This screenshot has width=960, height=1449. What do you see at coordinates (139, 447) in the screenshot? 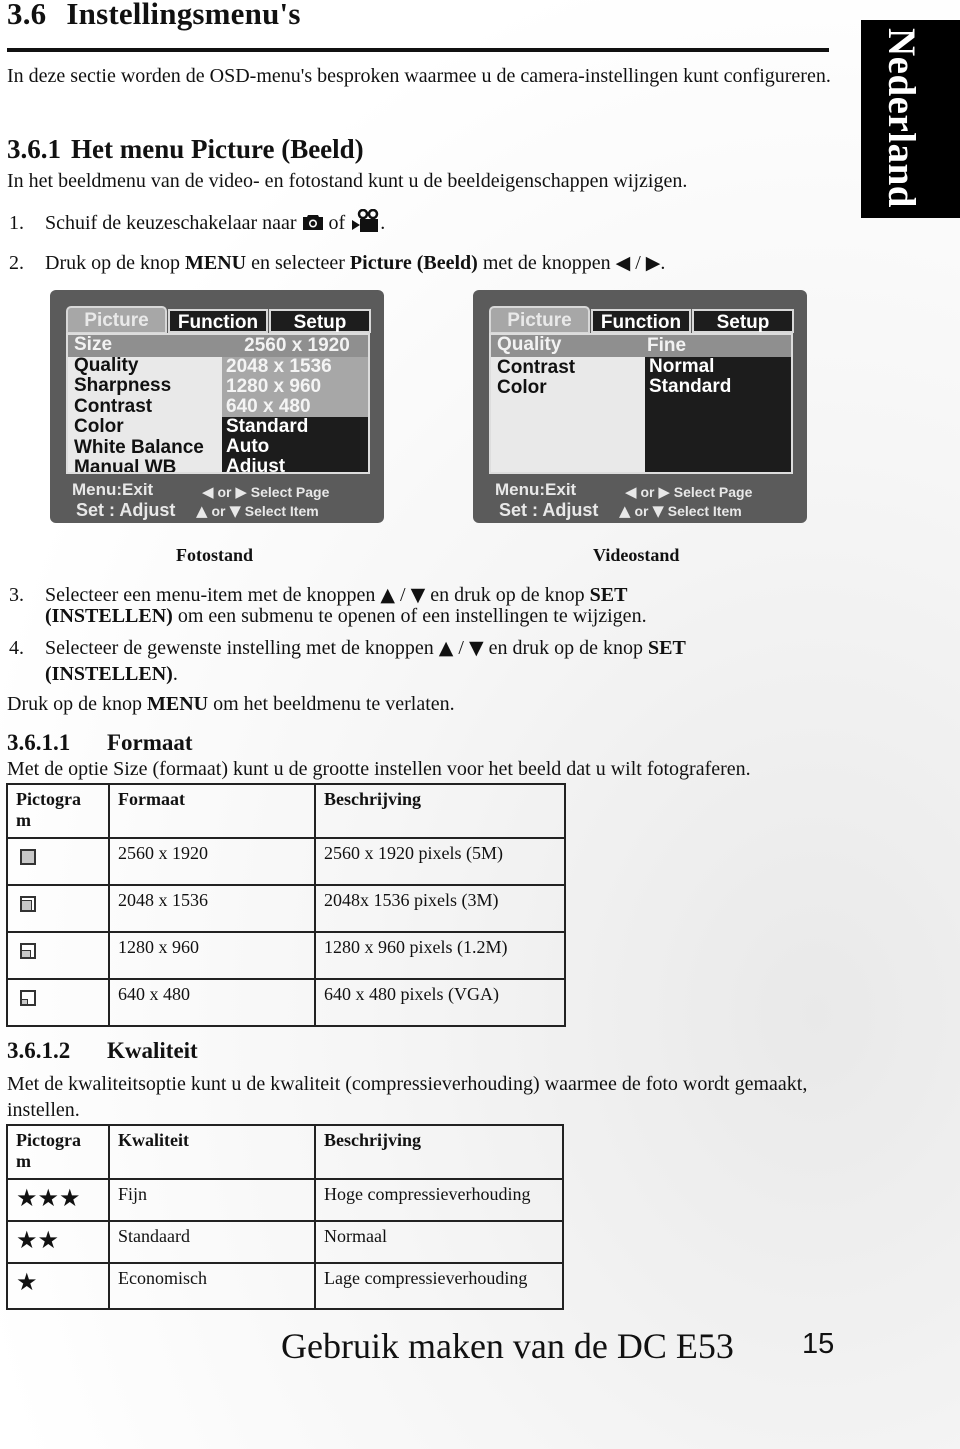
I see `osd-item: White Balance` at bounding box center [139, 447].